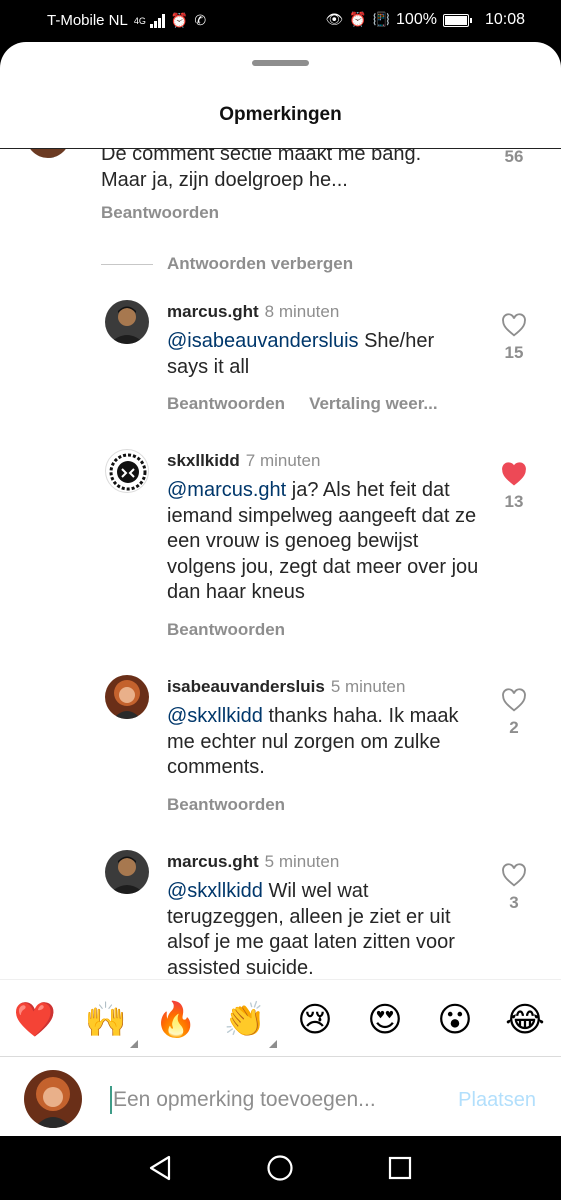 Image resolution: width=561 pixels, height=1200 pixels. What do you see at coordinates (525, 1020) in the screenshot?
I see `emoji-tears-of-joy: 😂` at bounding box center [525, 1020].